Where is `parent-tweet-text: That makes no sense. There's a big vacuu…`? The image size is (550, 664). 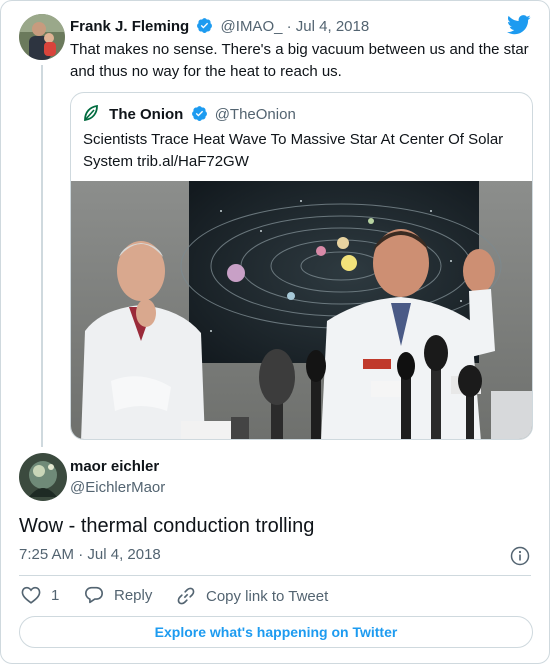 parent-tweet-text: That makes no sense. There's a big vacuu… is located at coordinates (299, 60).